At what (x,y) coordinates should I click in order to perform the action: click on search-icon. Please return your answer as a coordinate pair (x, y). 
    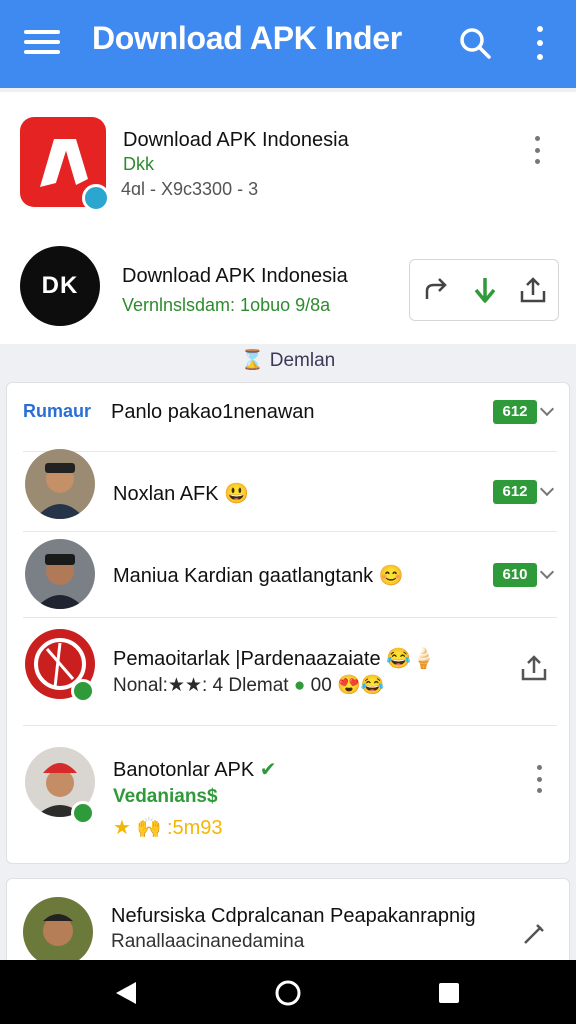
    Looking at the image, I should click on (475, 43).